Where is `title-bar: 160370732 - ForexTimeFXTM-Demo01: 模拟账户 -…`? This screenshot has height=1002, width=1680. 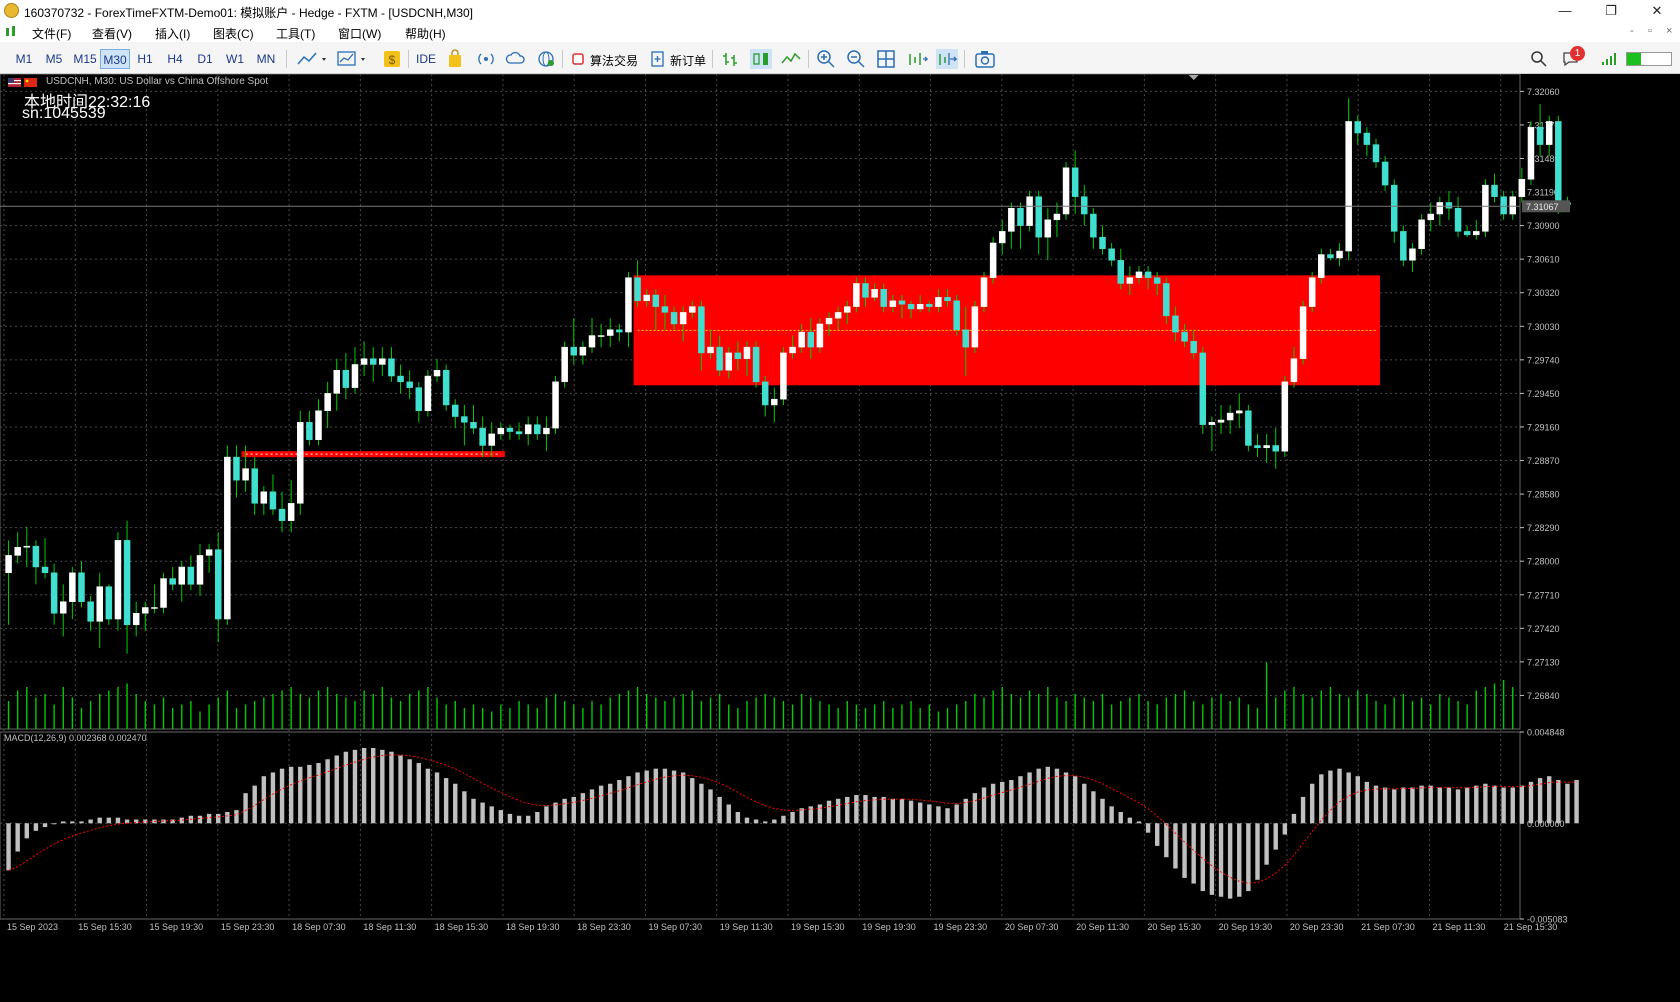
title-bar: 160370732 - ForexTimeFXTM-Demo01: 模拟账户 -… is located at coordinates (840, 11).